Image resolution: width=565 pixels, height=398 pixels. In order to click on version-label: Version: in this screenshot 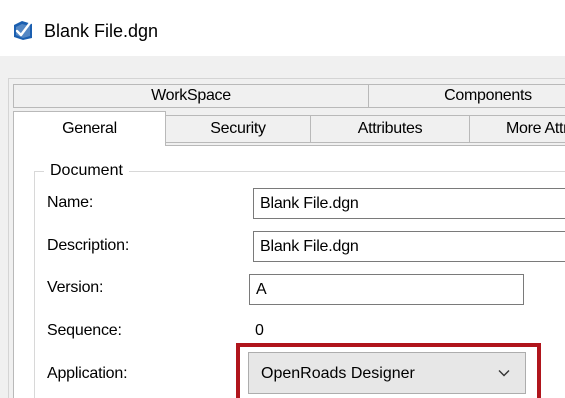, I will do `click(75, 287)`.